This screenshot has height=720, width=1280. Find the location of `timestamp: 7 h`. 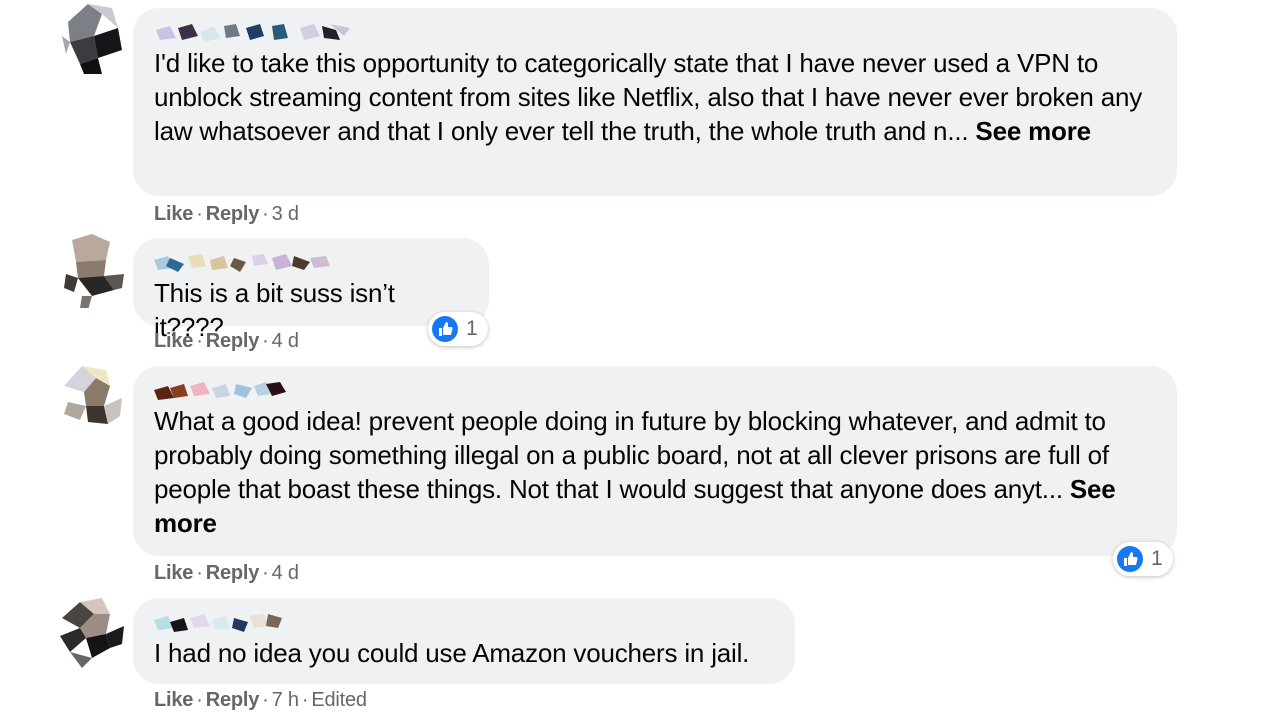

timestamp: 7 h is located at coordinates (285, 700).